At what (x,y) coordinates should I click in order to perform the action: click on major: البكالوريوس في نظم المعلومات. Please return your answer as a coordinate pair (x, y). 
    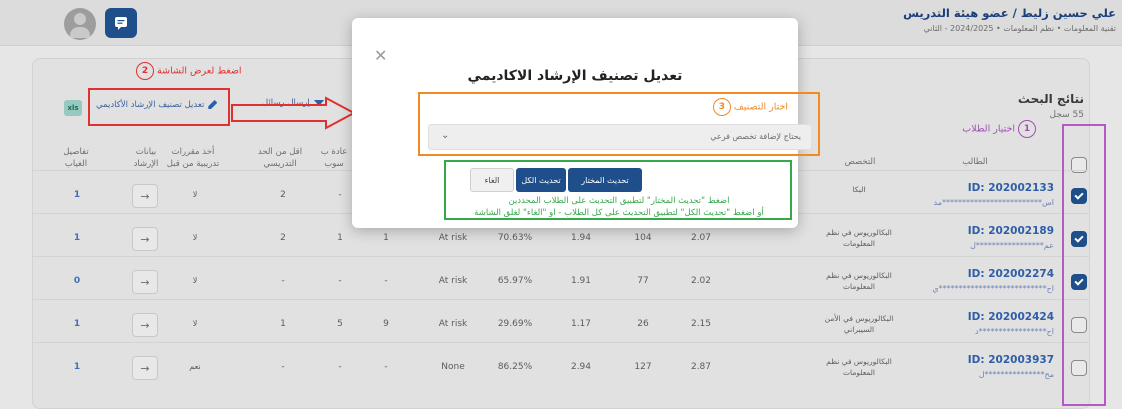
    Looking at the image, I should click on (859, 281).